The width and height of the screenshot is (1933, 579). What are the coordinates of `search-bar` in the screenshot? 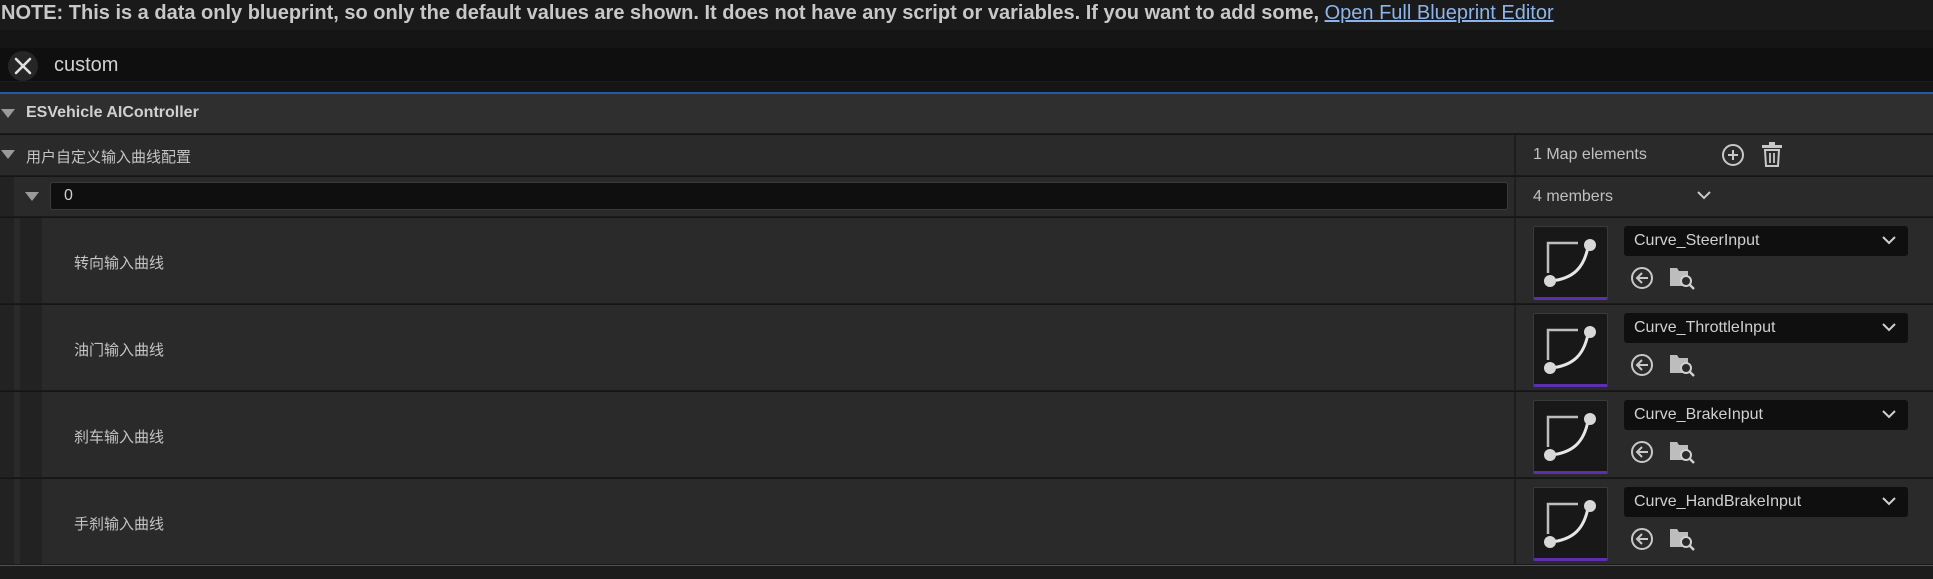 It's located at (966, 65).